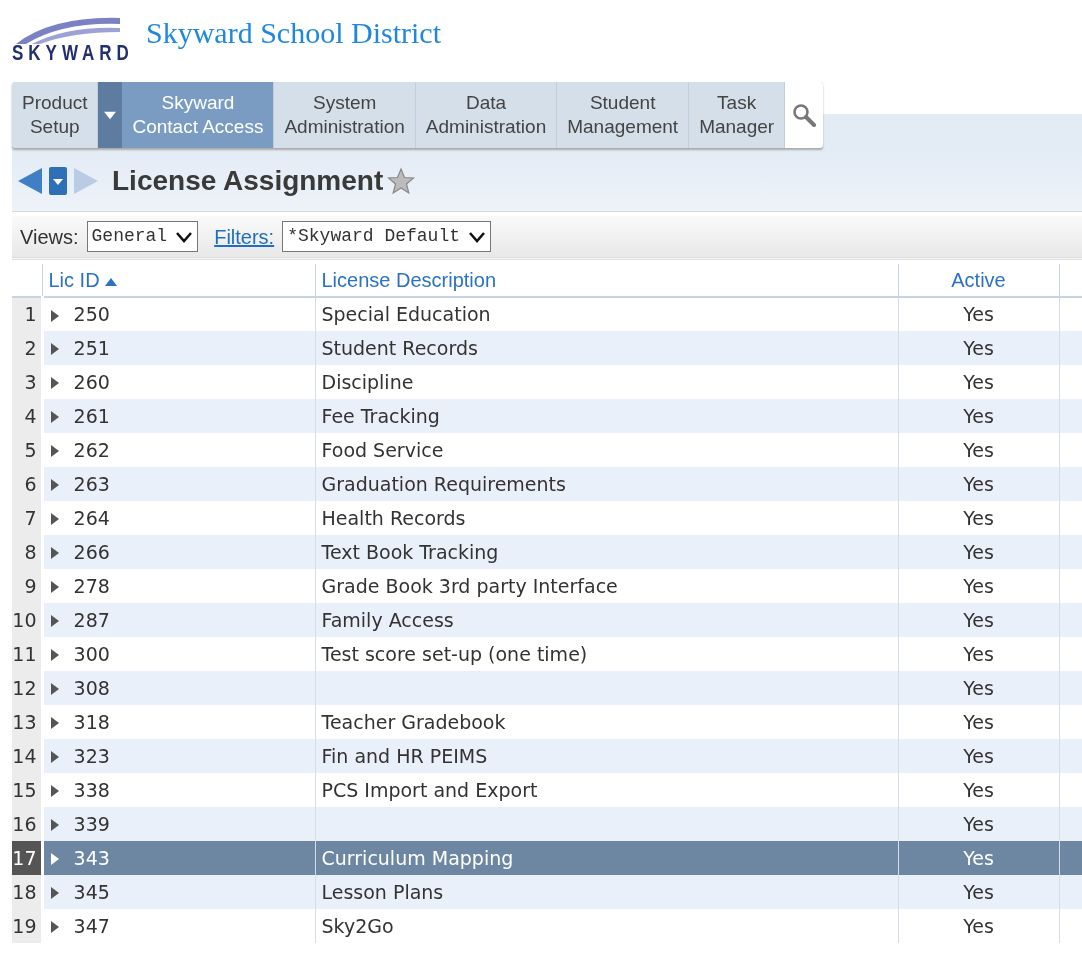 The width and height of the screenshot is (1082, 962). Describe the element at coordinates (401, 180) in the screenshot. I see `star-icon` at that location.